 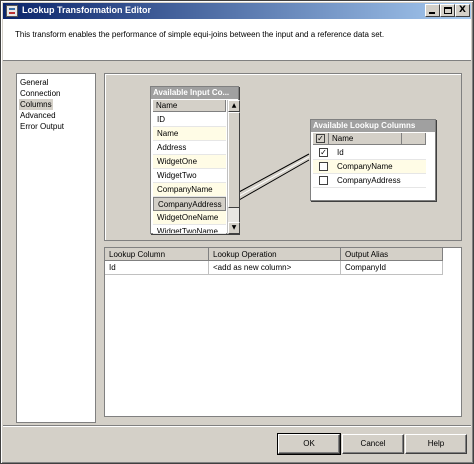 What do you see at coordinates (36, 104) in the screenshot?
I see `nav-item-columns: Columns` at bounding box center [36, 104].